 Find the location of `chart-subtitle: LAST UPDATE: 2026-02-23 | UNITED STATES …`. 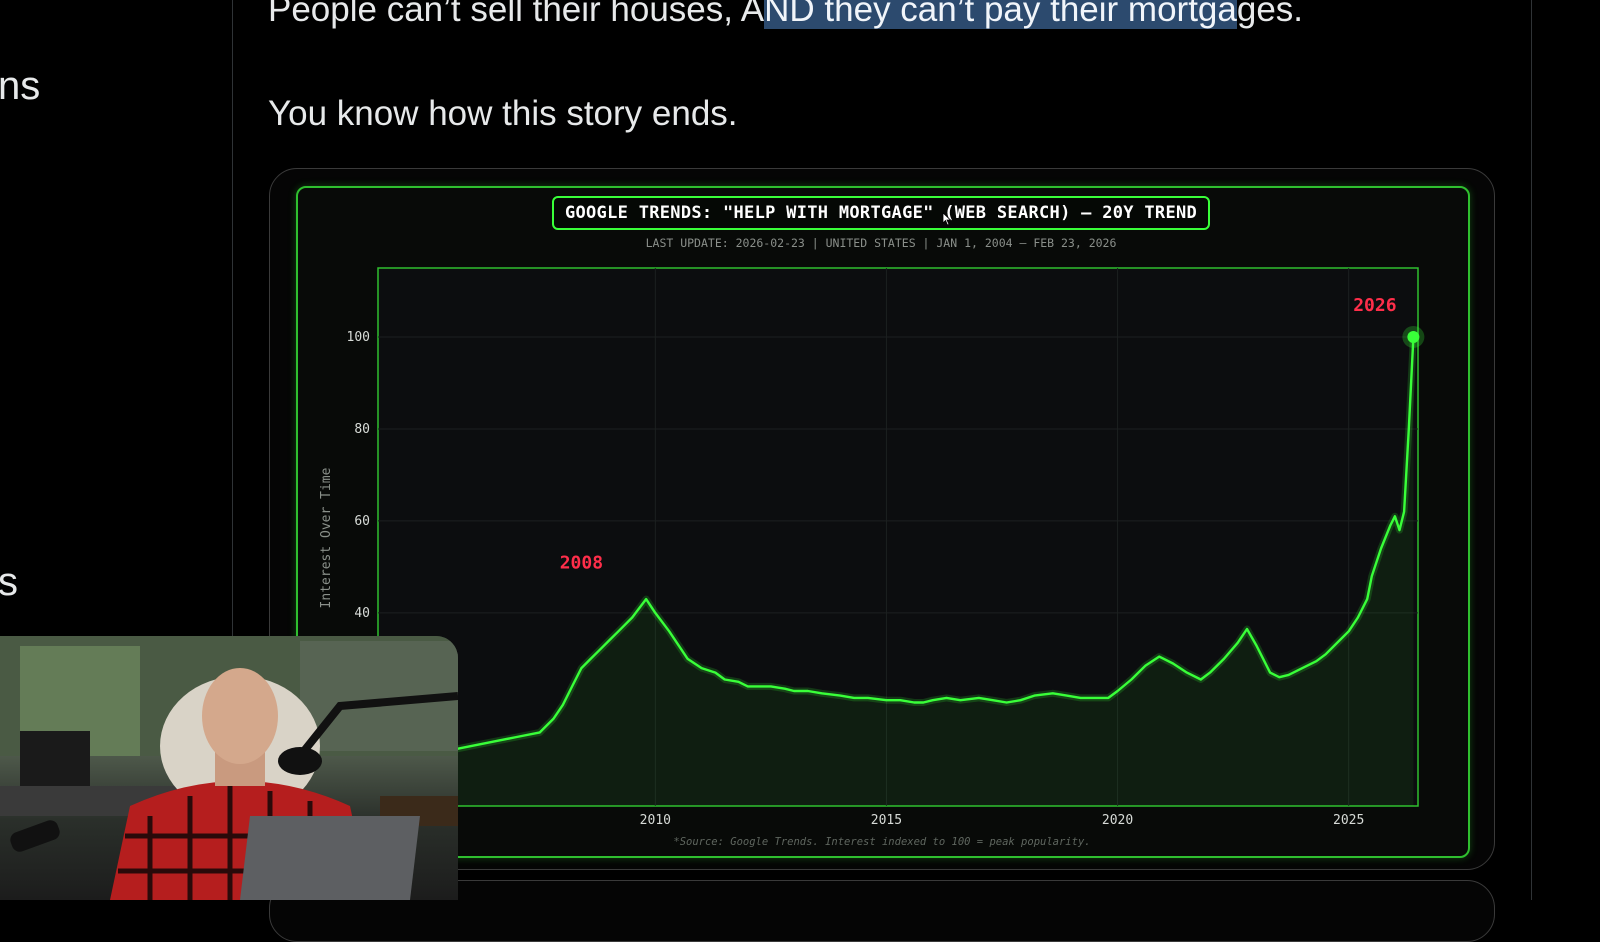

chart-subtitle: LAST UPDATE: 2026-02-23 | UNITED STATES … is located at coordinates (881, 243).